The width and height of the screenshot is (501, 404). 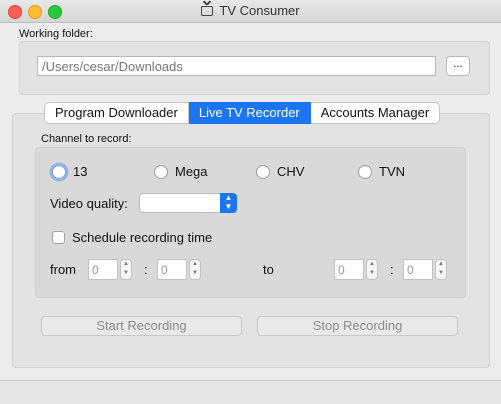 What do you see at coordinates (63, 269) in the screenshot?
I see `from-label: from` at bounding box center [63, 269].